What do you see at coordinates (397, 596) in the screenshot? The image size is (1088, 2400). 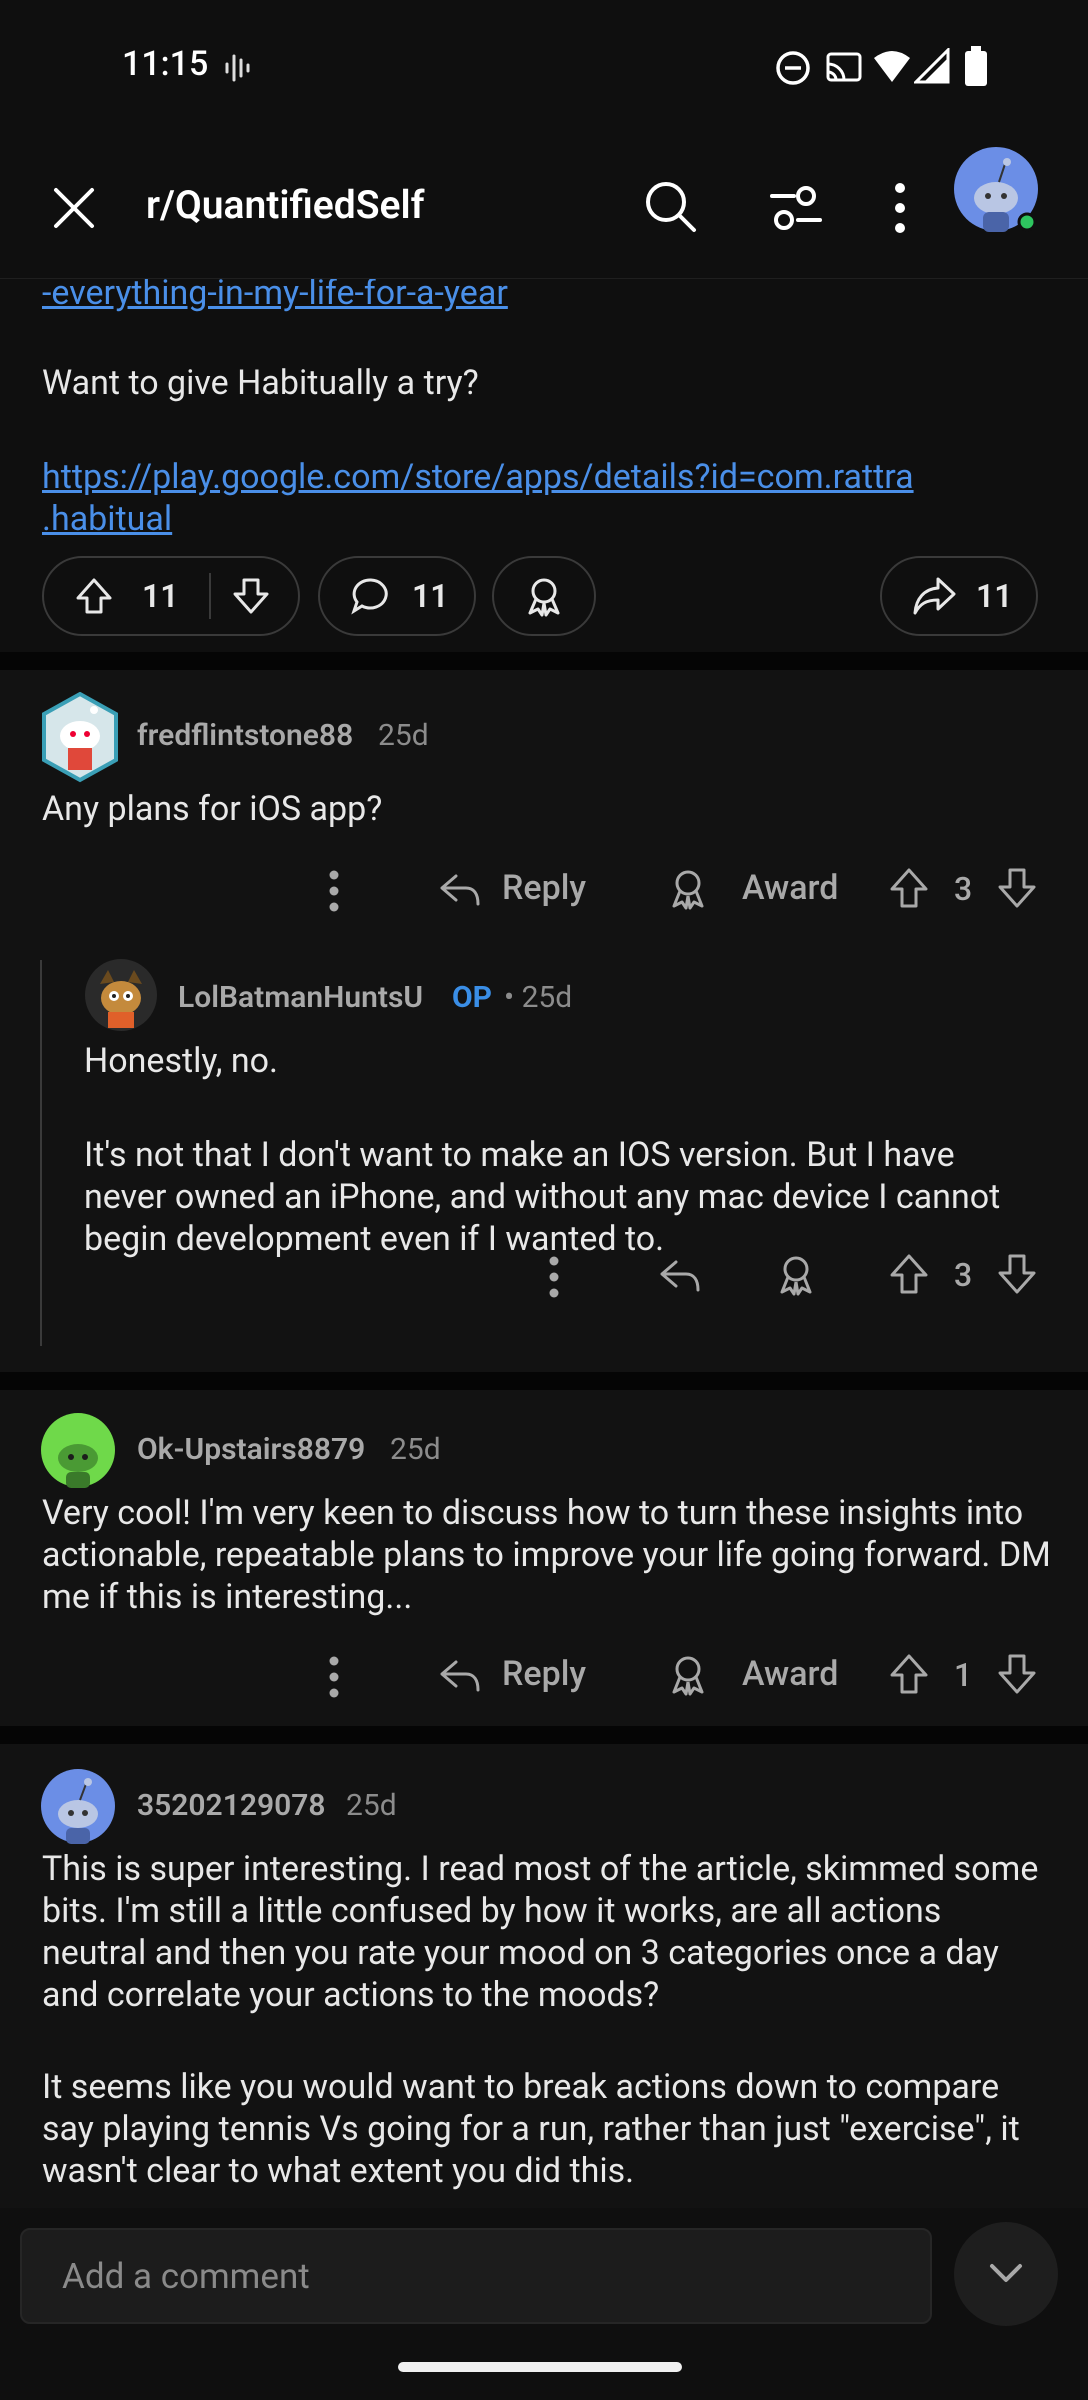 I see `comments-button: 11` at bounding box center [397, 596].